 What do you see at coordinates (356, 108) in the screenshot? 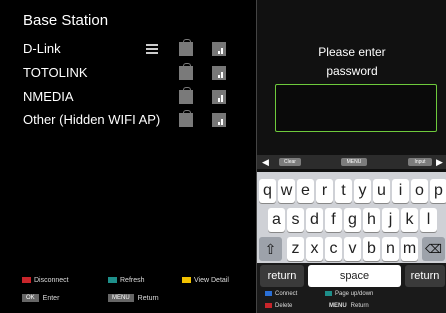
I see `password-input` at bounding box center [356, 108].